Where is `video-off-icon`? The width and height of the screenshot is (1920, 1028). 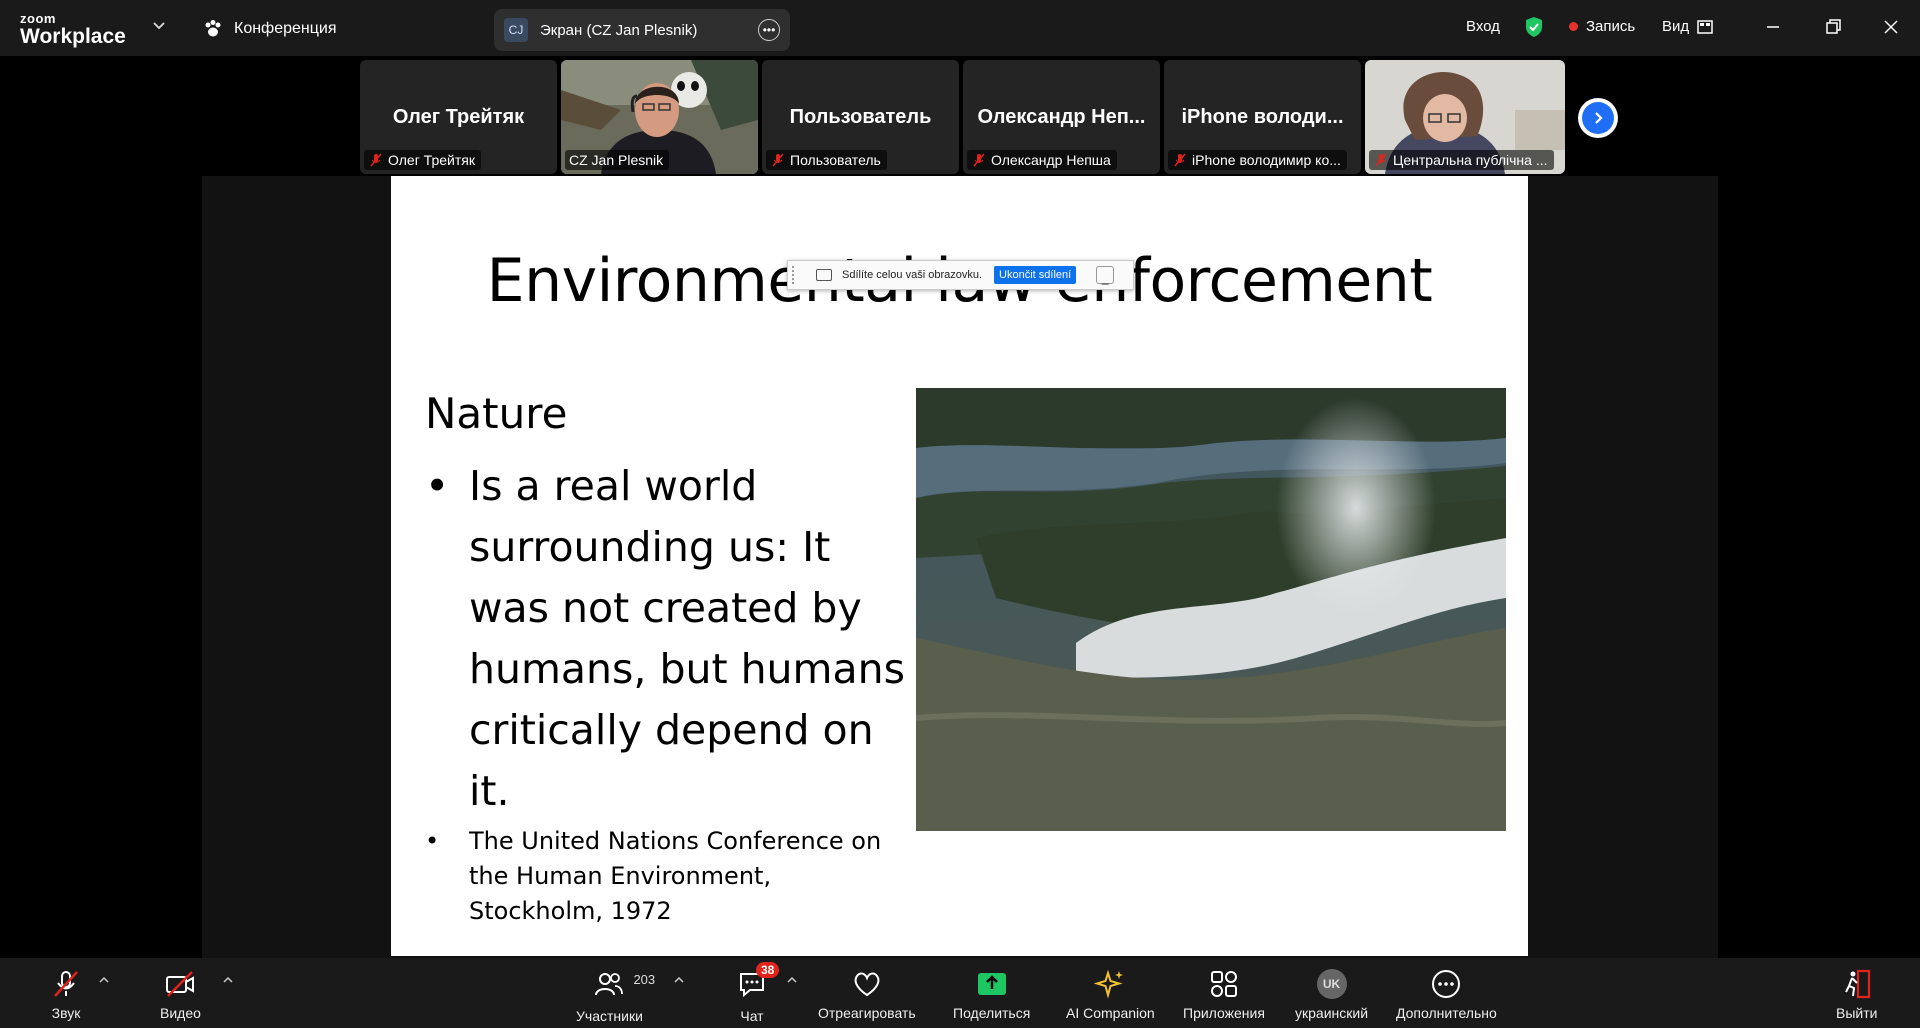
video-off-icon is located at coordinates (180, 984).